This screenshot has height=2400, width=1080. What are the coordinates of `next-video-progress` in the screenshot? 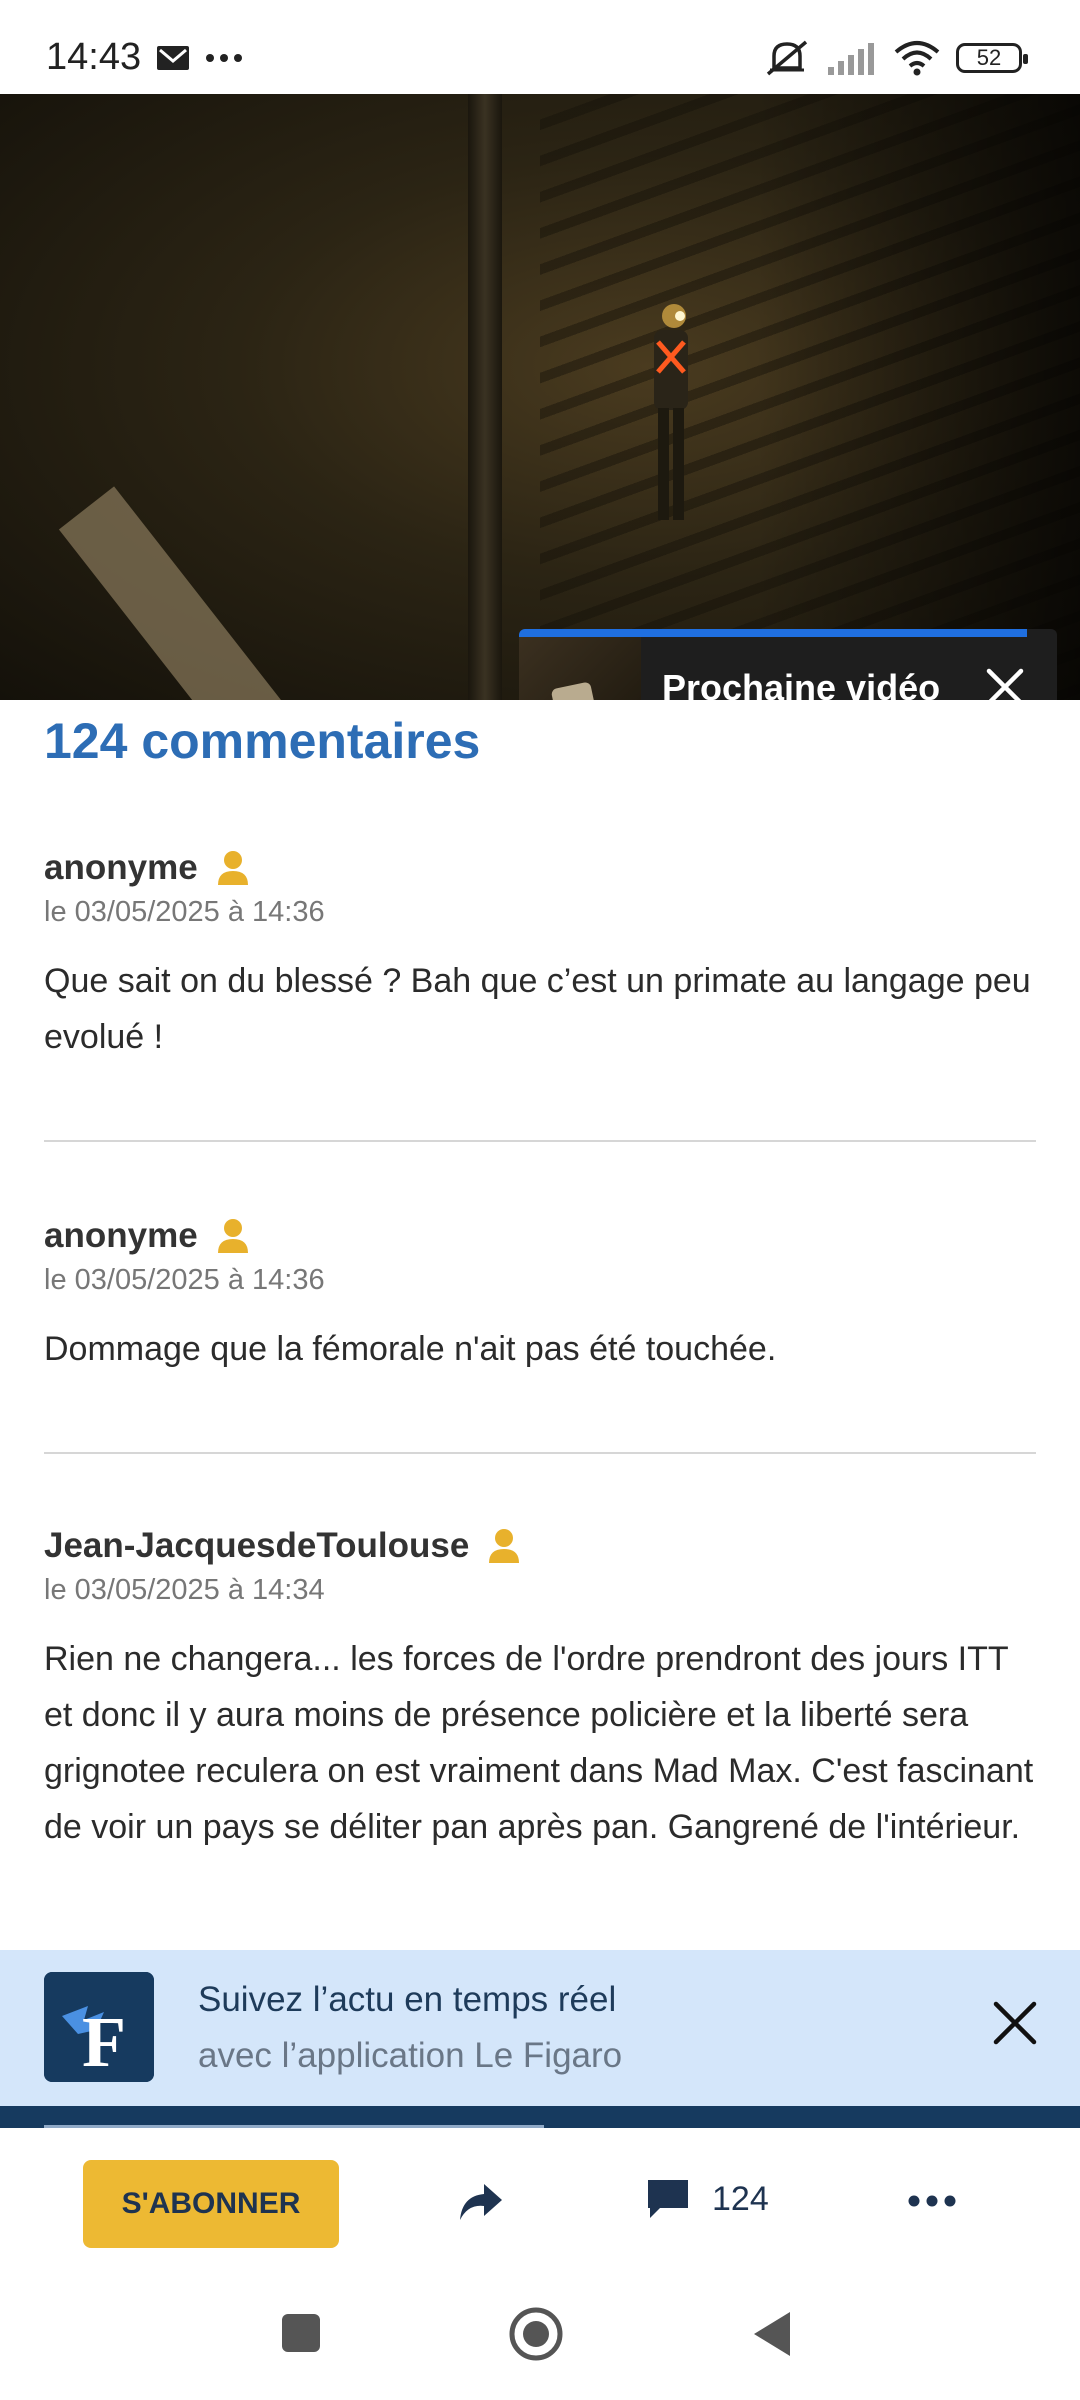 It's located at (773, 633).